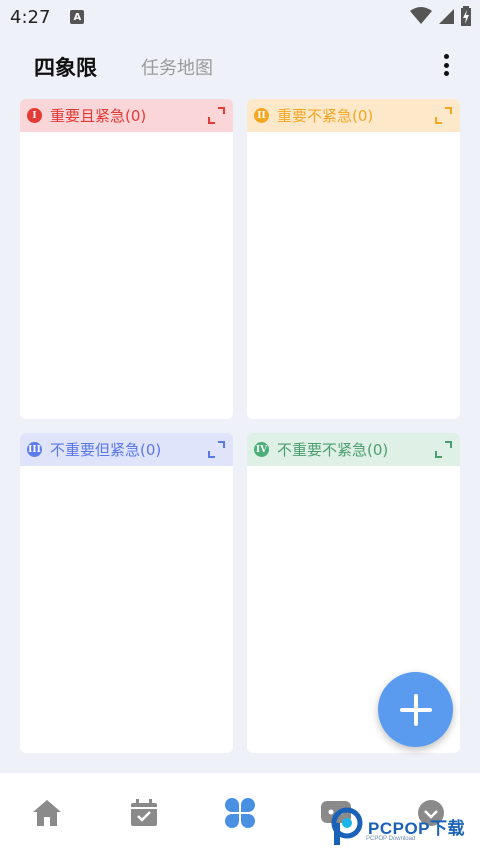 The image size is (480, 853). I want to click on quadrant-header: III 不重要但紧急(0), so click(126, 449).